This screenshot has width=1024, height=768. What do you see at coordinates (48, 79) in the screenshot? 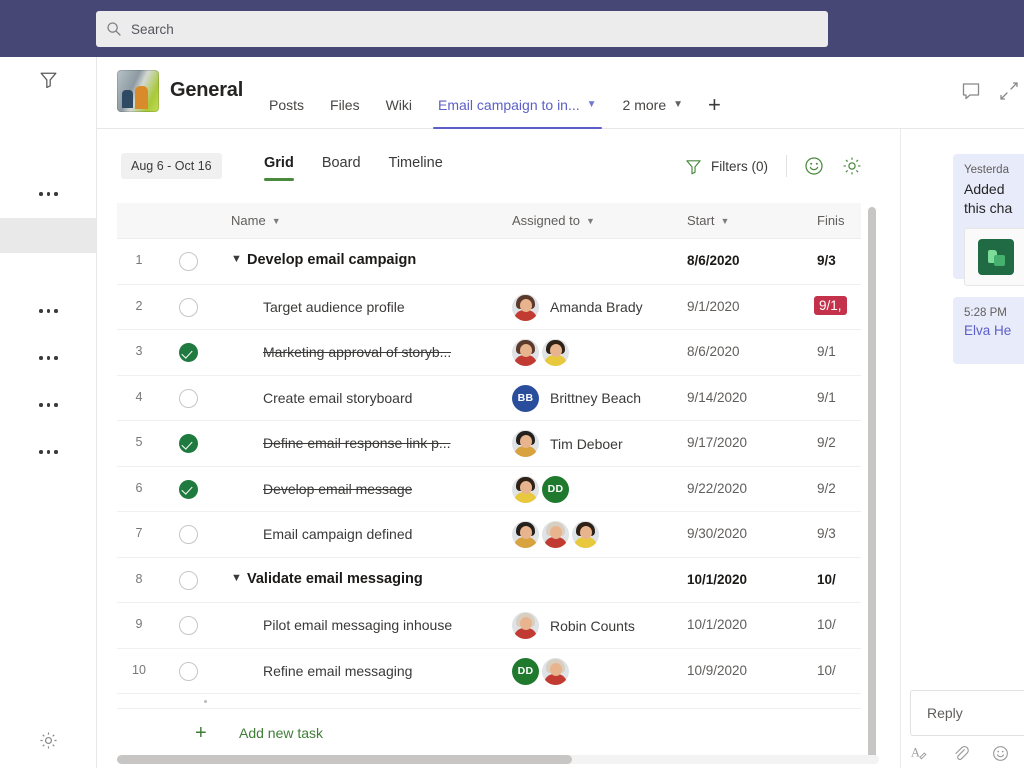
I see `filter-button` at bounding box center [48, 79].